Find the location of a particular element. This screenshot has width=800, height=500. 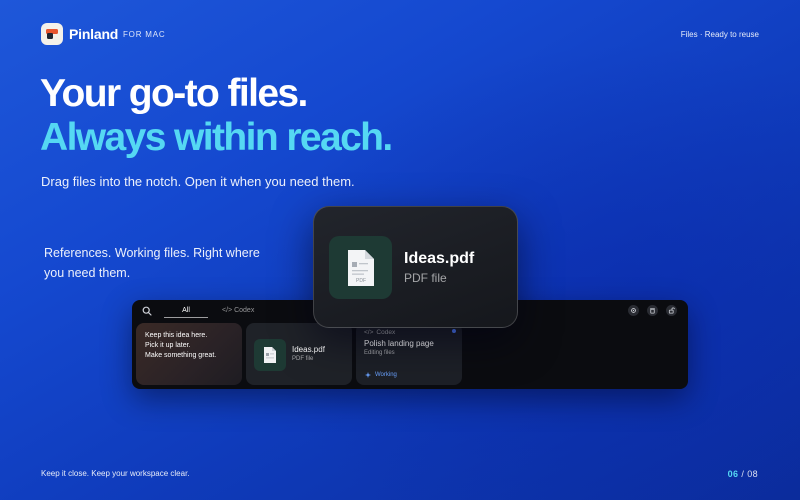

headline-accent: Always within reach. is located at coordinates (216, 137).